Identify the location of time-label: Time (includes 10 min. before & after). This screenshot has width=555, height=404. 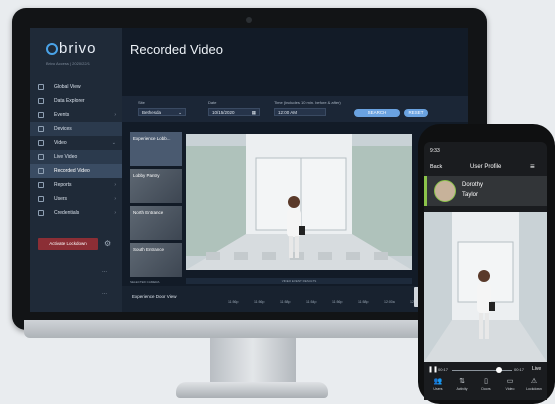
(307, 102).